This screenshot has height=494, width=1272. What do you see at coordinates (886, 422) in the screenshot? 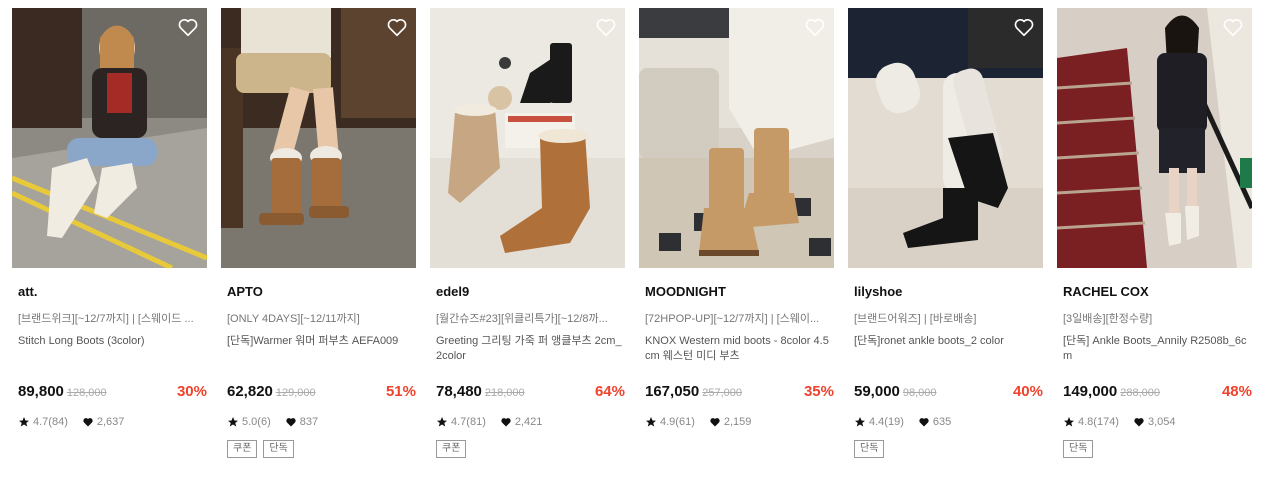
I see `rating-text: 4.4(19)` at bounding box center [886, 422].